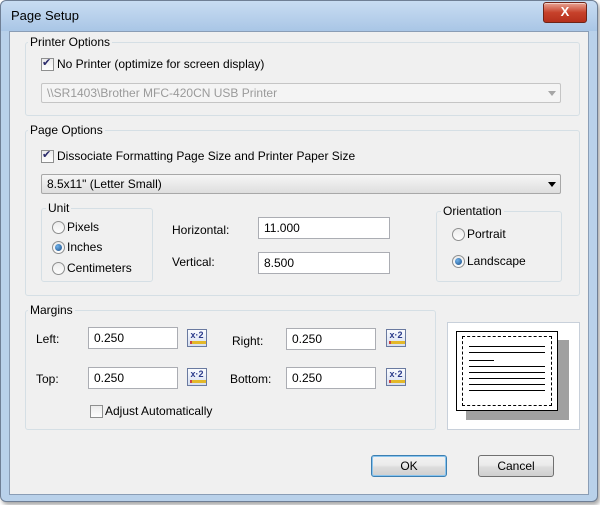 Image resolution: width=600 pixels, height=505 pixels. Describe the element at coordinates (51, 310) in the screenshot. I see `margins-legend: Margins` at that location.